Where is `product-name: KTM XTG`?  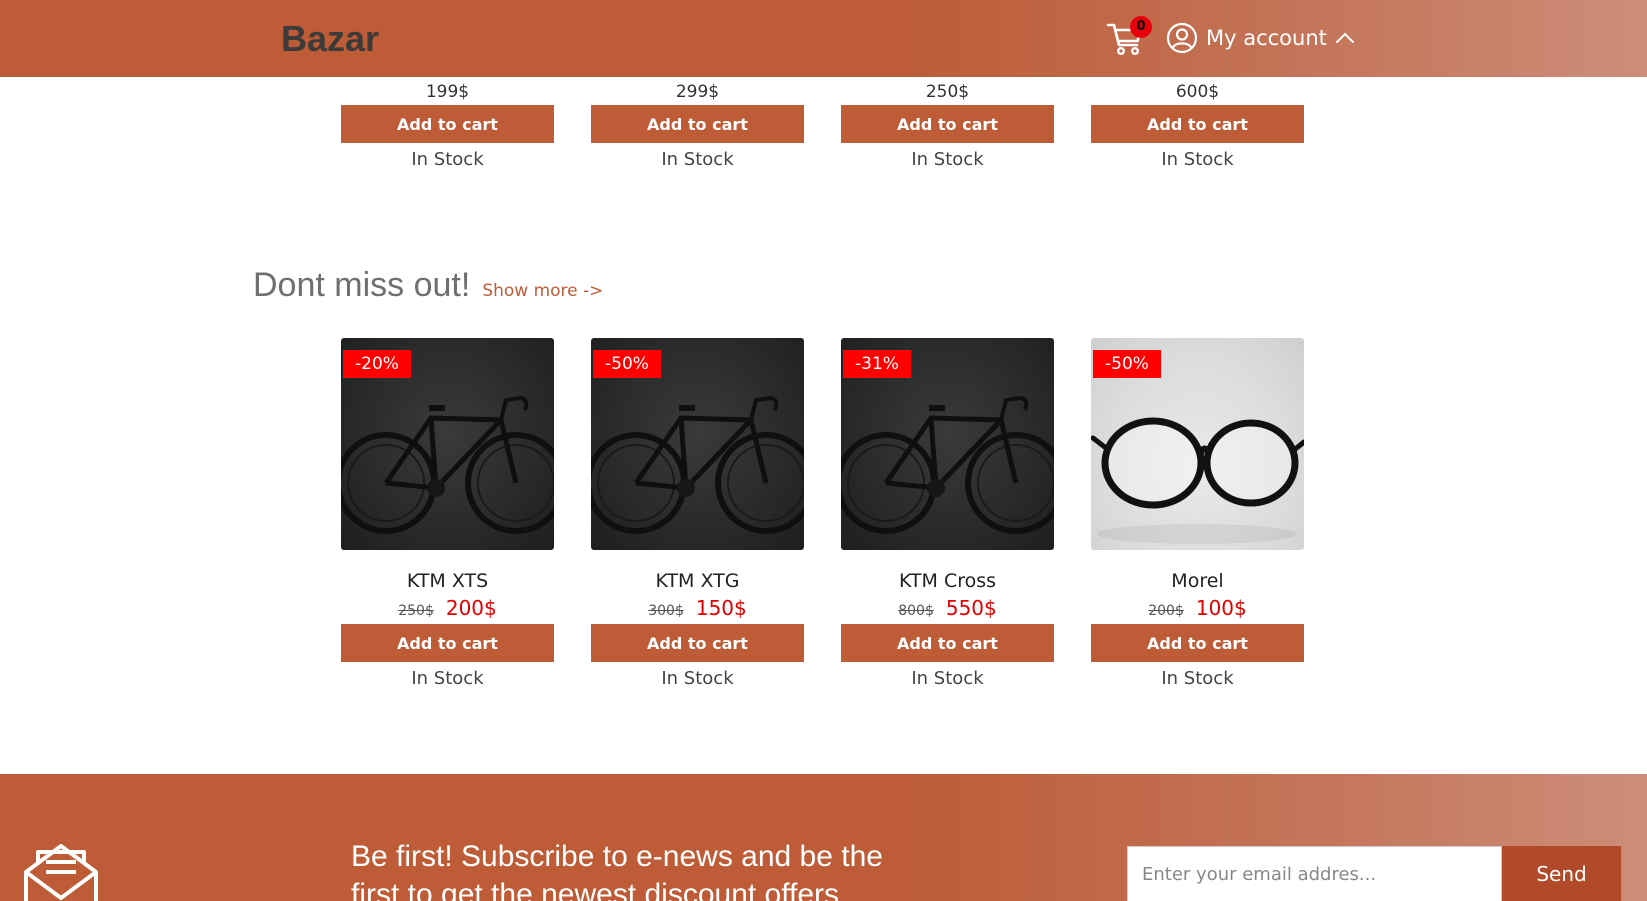
product-name: KTM XTG is located at coordinates (697, 581).